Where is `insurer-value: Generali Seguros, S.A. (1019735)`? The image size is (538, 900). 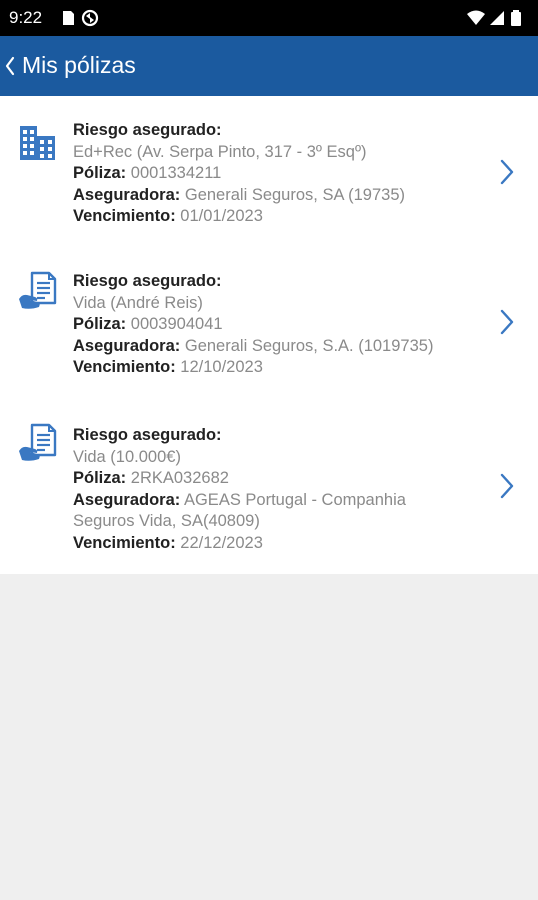 insurer-value: Generali Seguros, S.A. (1019735) is located at coordinates (309, 345).